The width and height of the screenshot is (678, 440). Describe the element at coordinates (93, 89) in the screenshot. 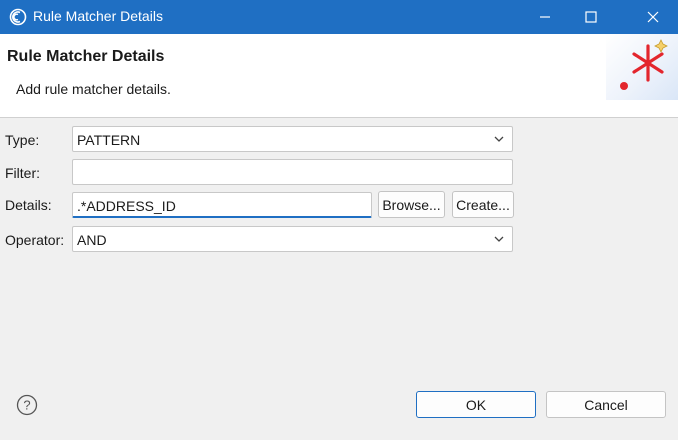

I see `page-description: Add rule matcher details.` at that location.